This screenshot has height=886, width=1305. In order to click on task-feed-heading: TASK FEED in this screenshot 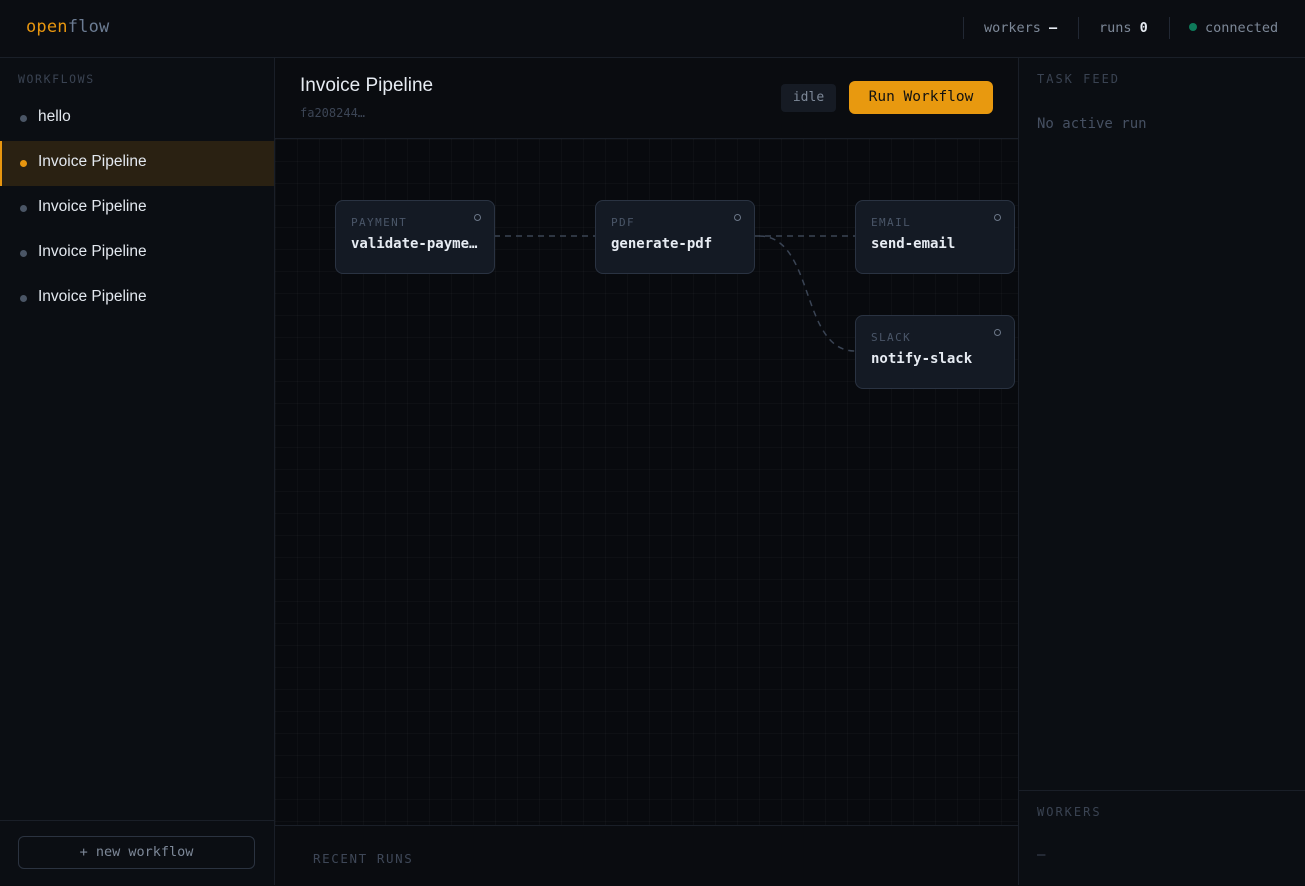, I will do `click(1079, 79)`.